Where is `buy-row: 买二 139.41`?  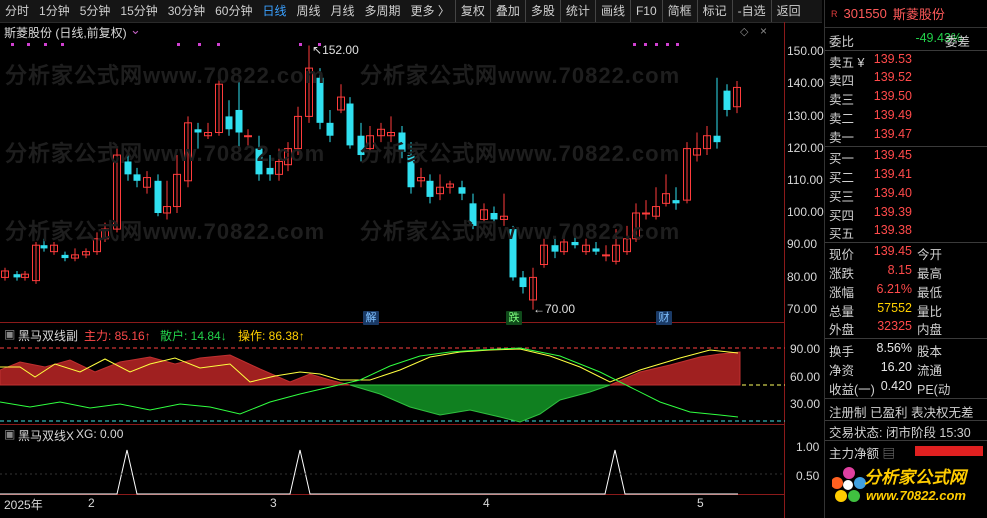
buy-row: 买二 139.41 is located at coordinates (906, 175).